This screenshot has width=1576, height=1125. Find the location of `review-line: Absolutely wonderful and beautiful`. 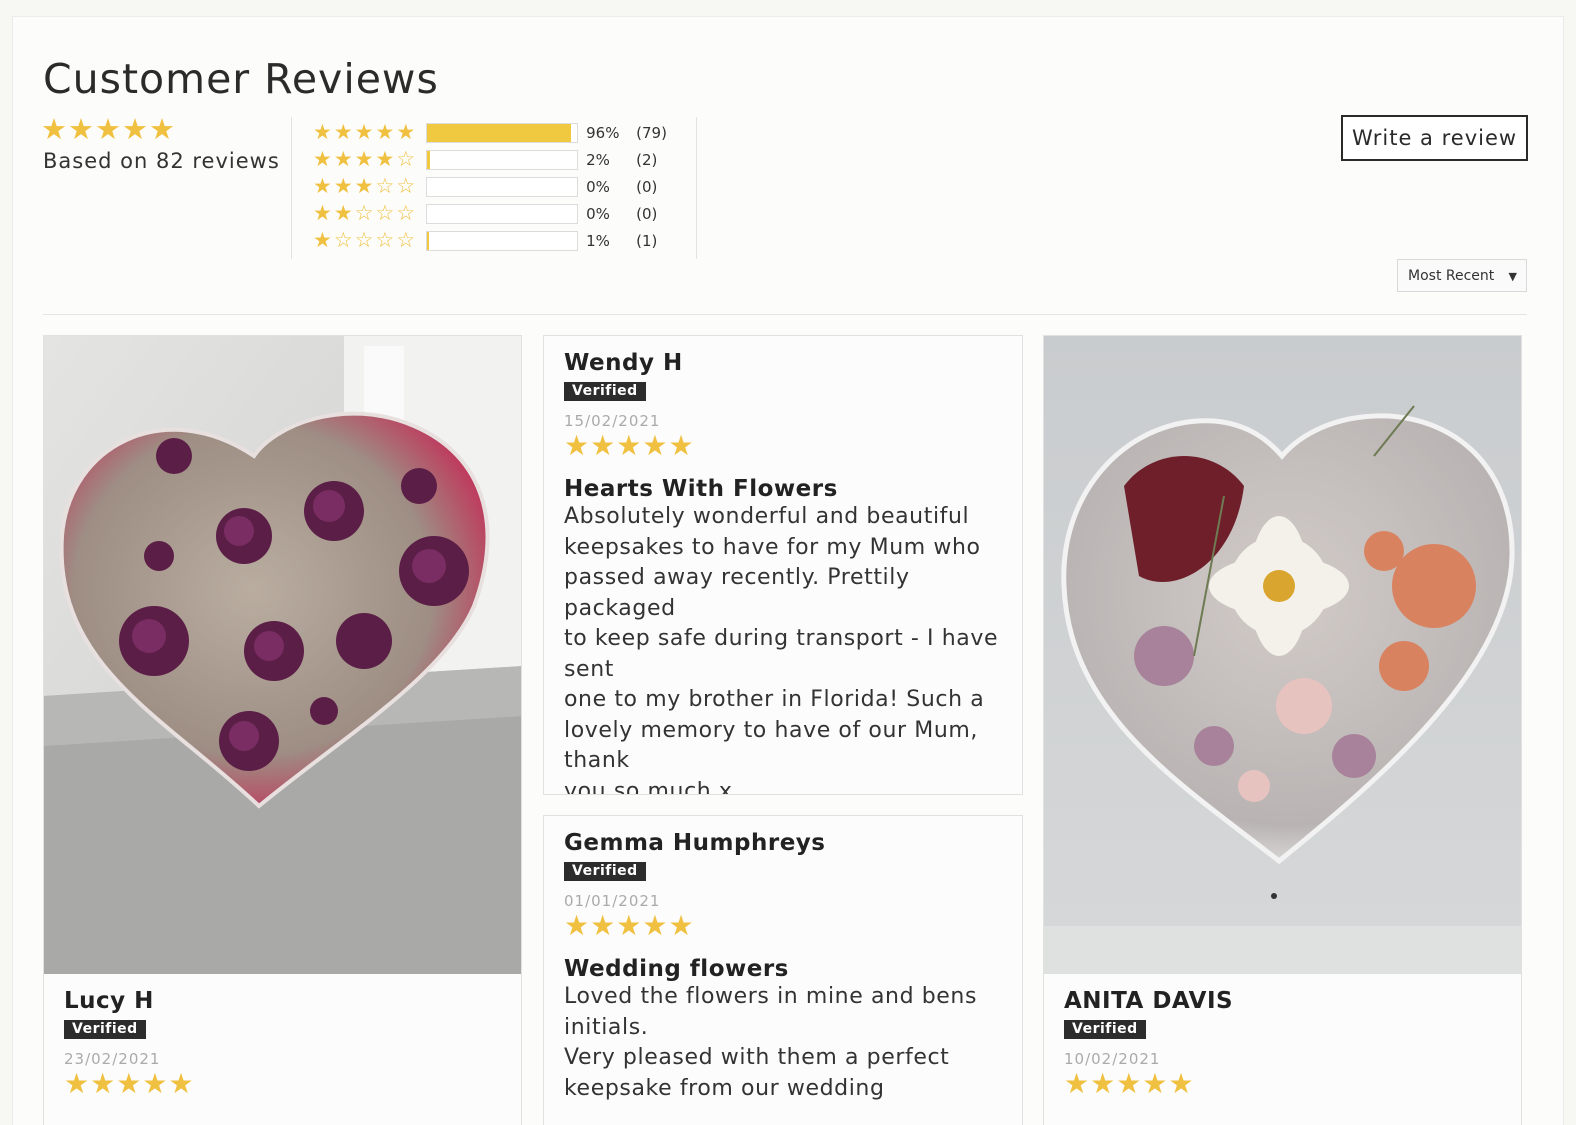

review-line: Absolutely wonderful and beautiful is located at coordinates (767, 516).